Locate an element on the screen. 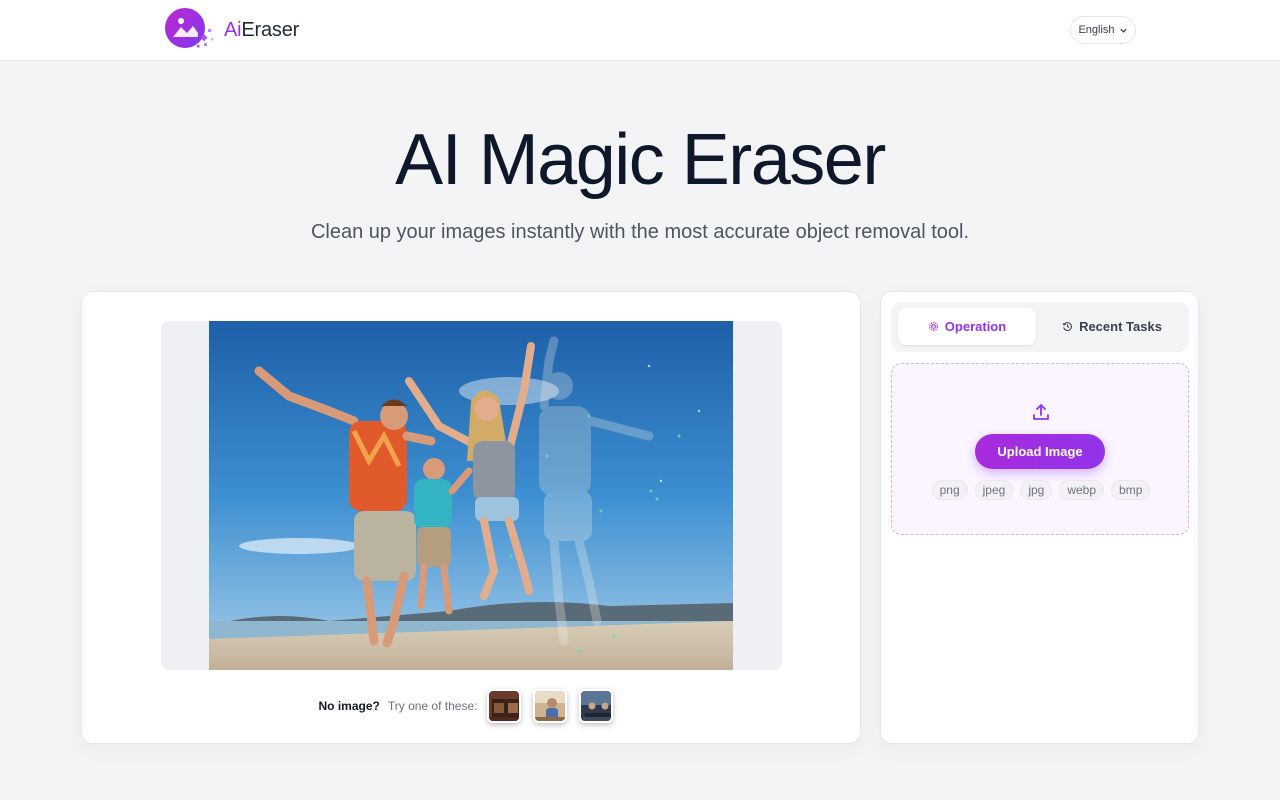 The width and height of the screenshot is (1280, 800). aieraser-logo: AiEraser is located at coordinates (231, 29).